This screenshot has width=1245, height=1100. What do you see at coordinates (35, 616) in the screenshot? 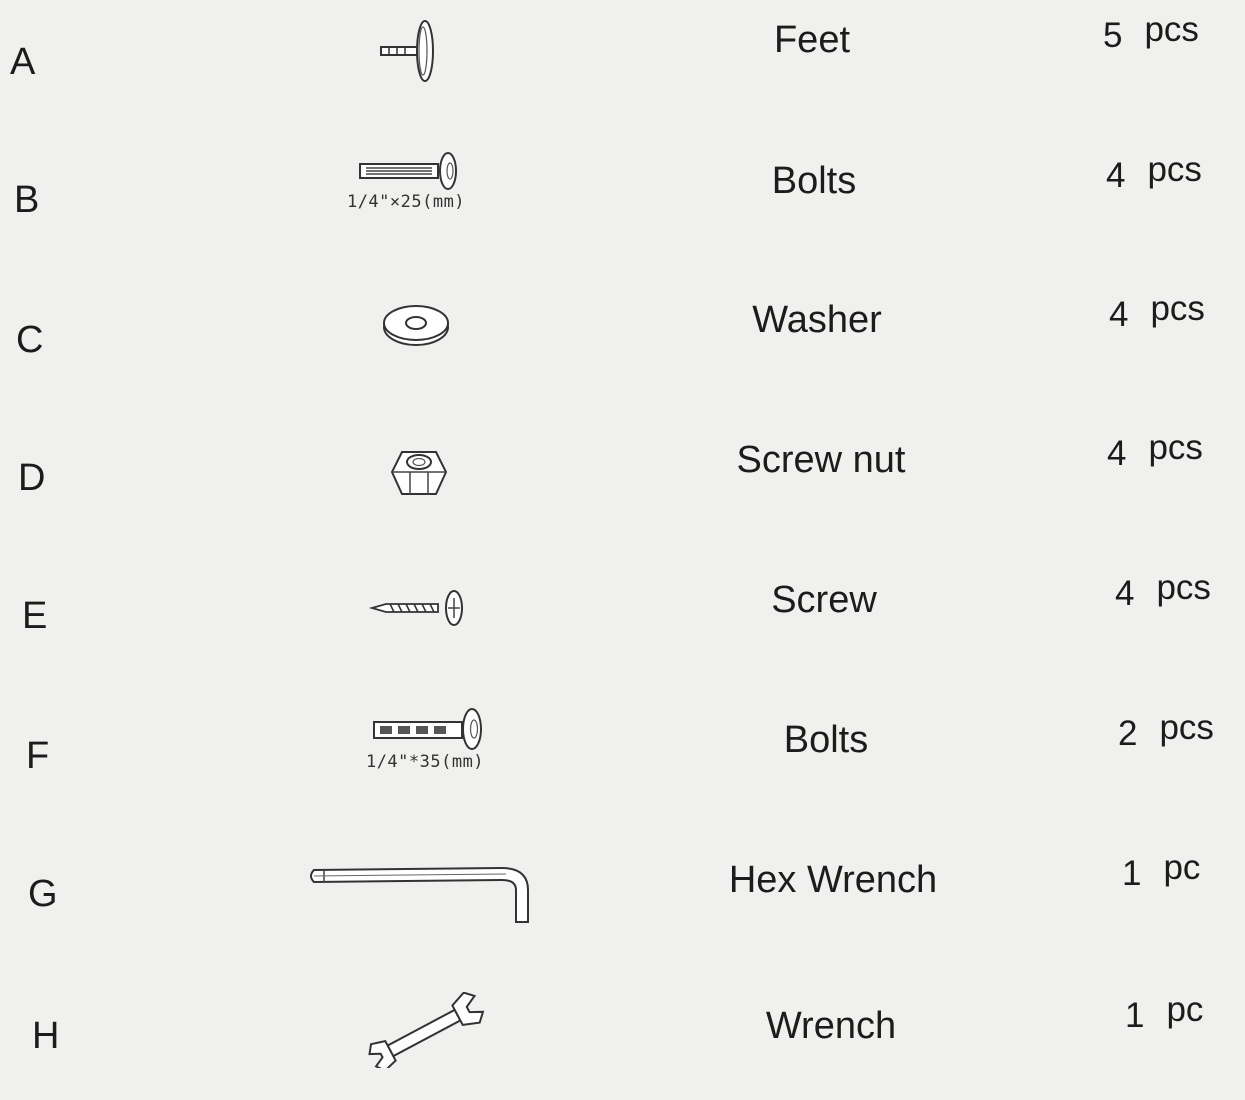
I see `part-letter: E` at bounding box center [35, 616].